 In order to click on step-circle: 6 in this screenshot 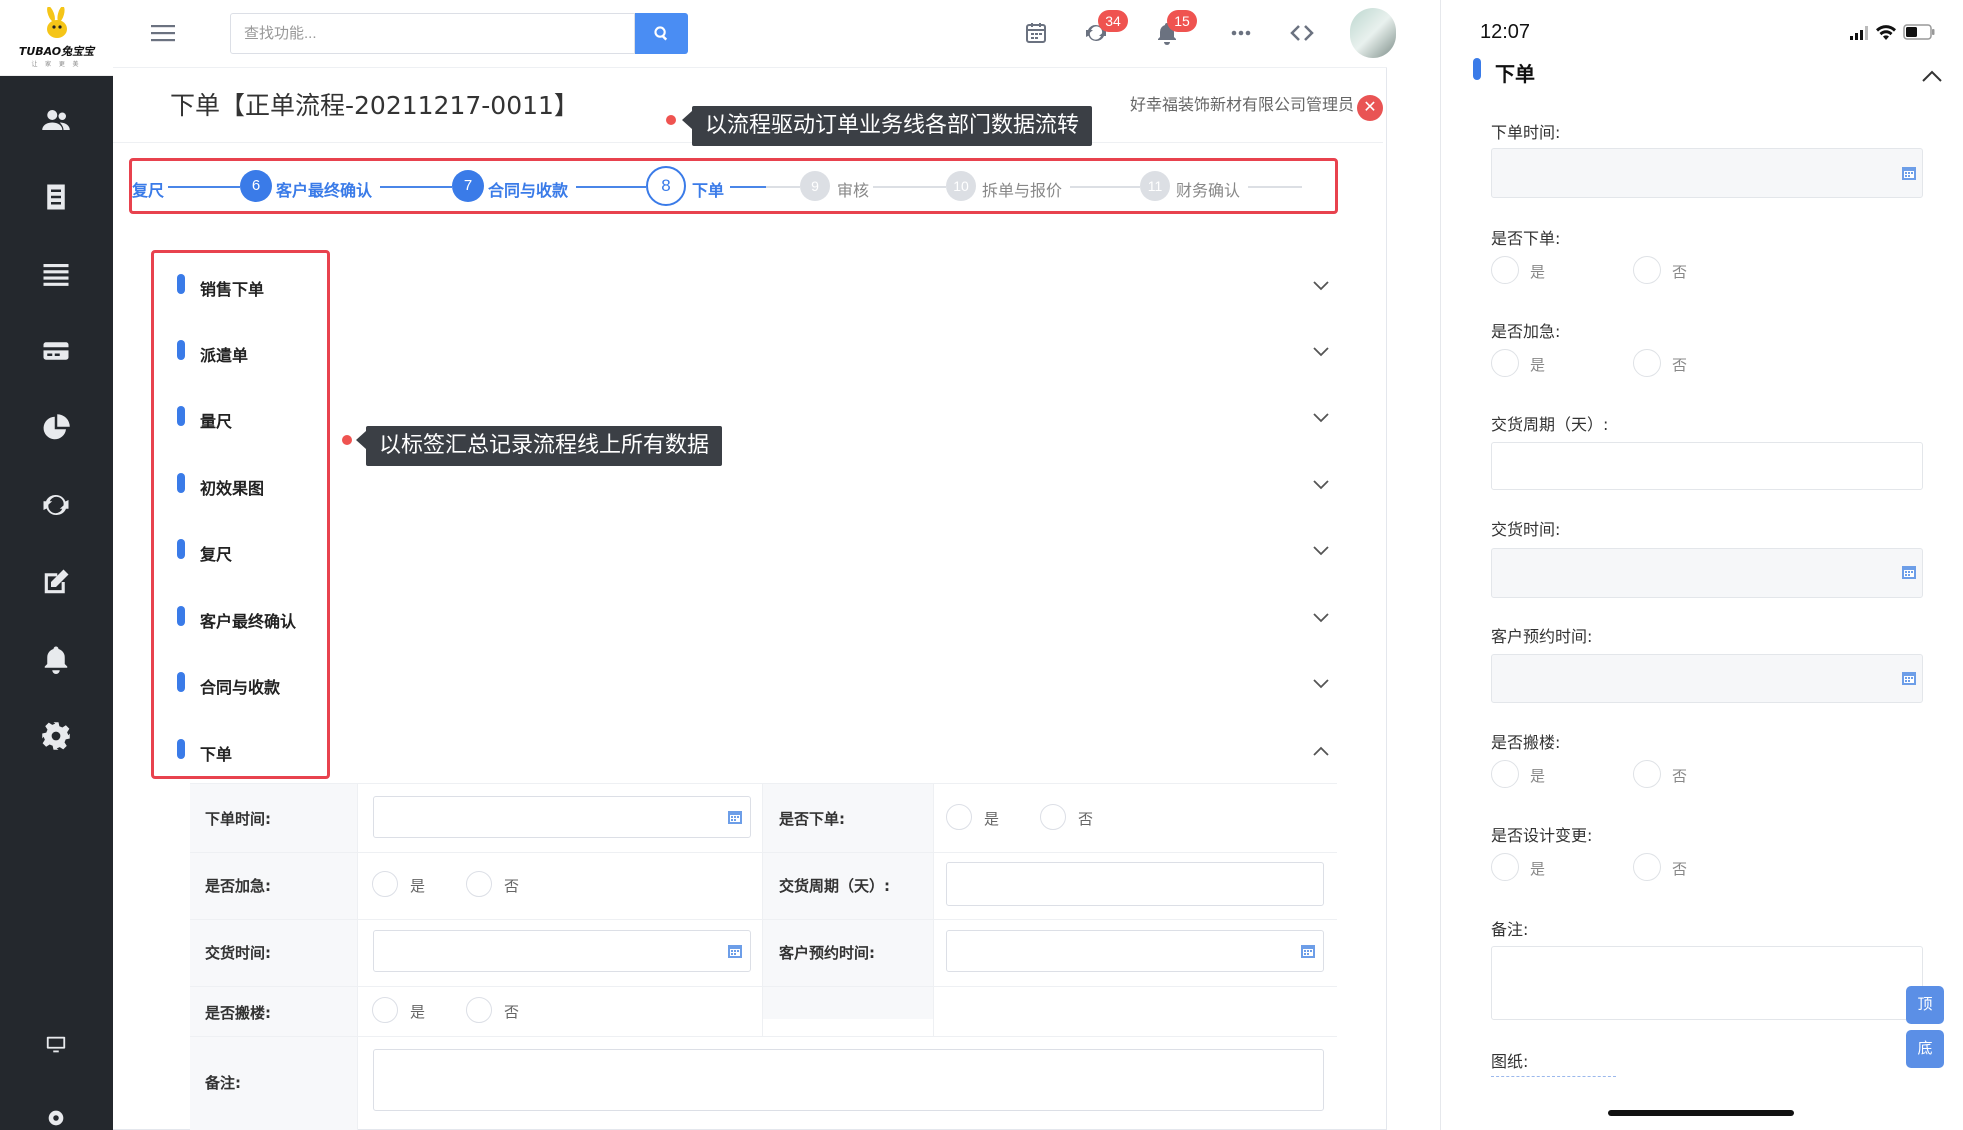, I will do `click(256, 186)`.